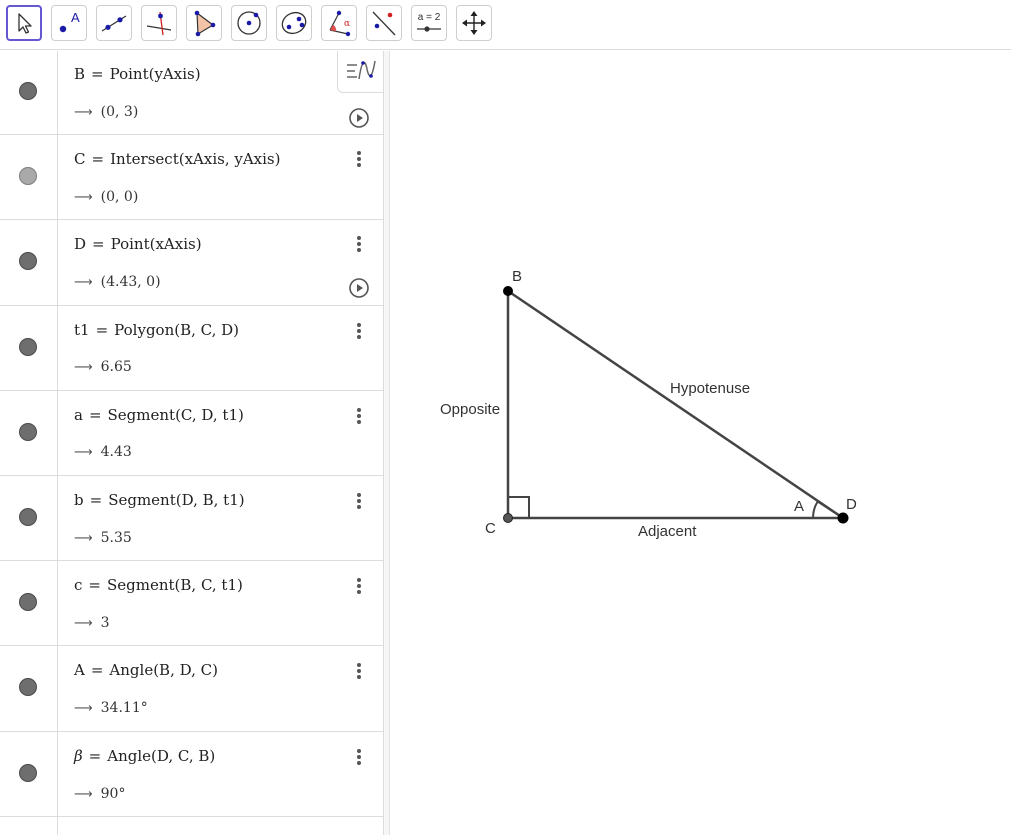 The image size is (1011, 835). What do you see at coordinates (191, 348) in the screenshot?
I see `algebra-row-t1: t1 = Polygon(B, C, D) ⟶ 6.65` at bounding box center [191, 348].